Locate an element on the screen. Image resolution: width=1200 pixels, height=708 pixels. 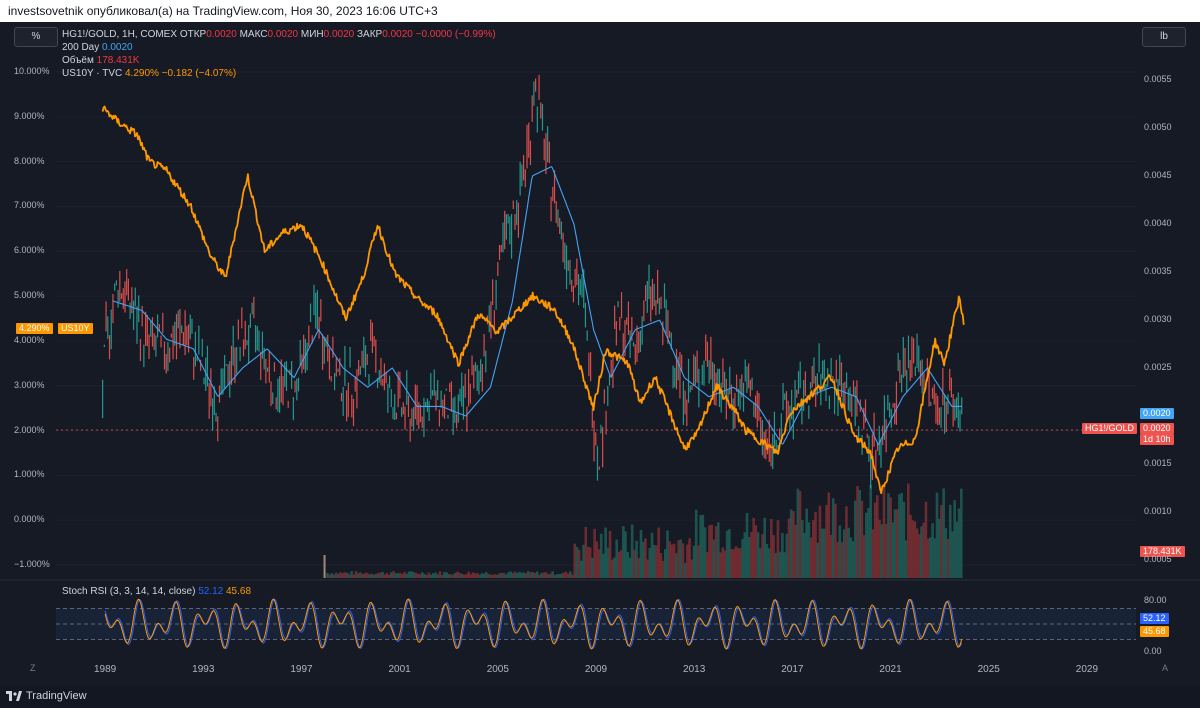
x-axis-tick: 2017 is located at coordinates (792, 669).